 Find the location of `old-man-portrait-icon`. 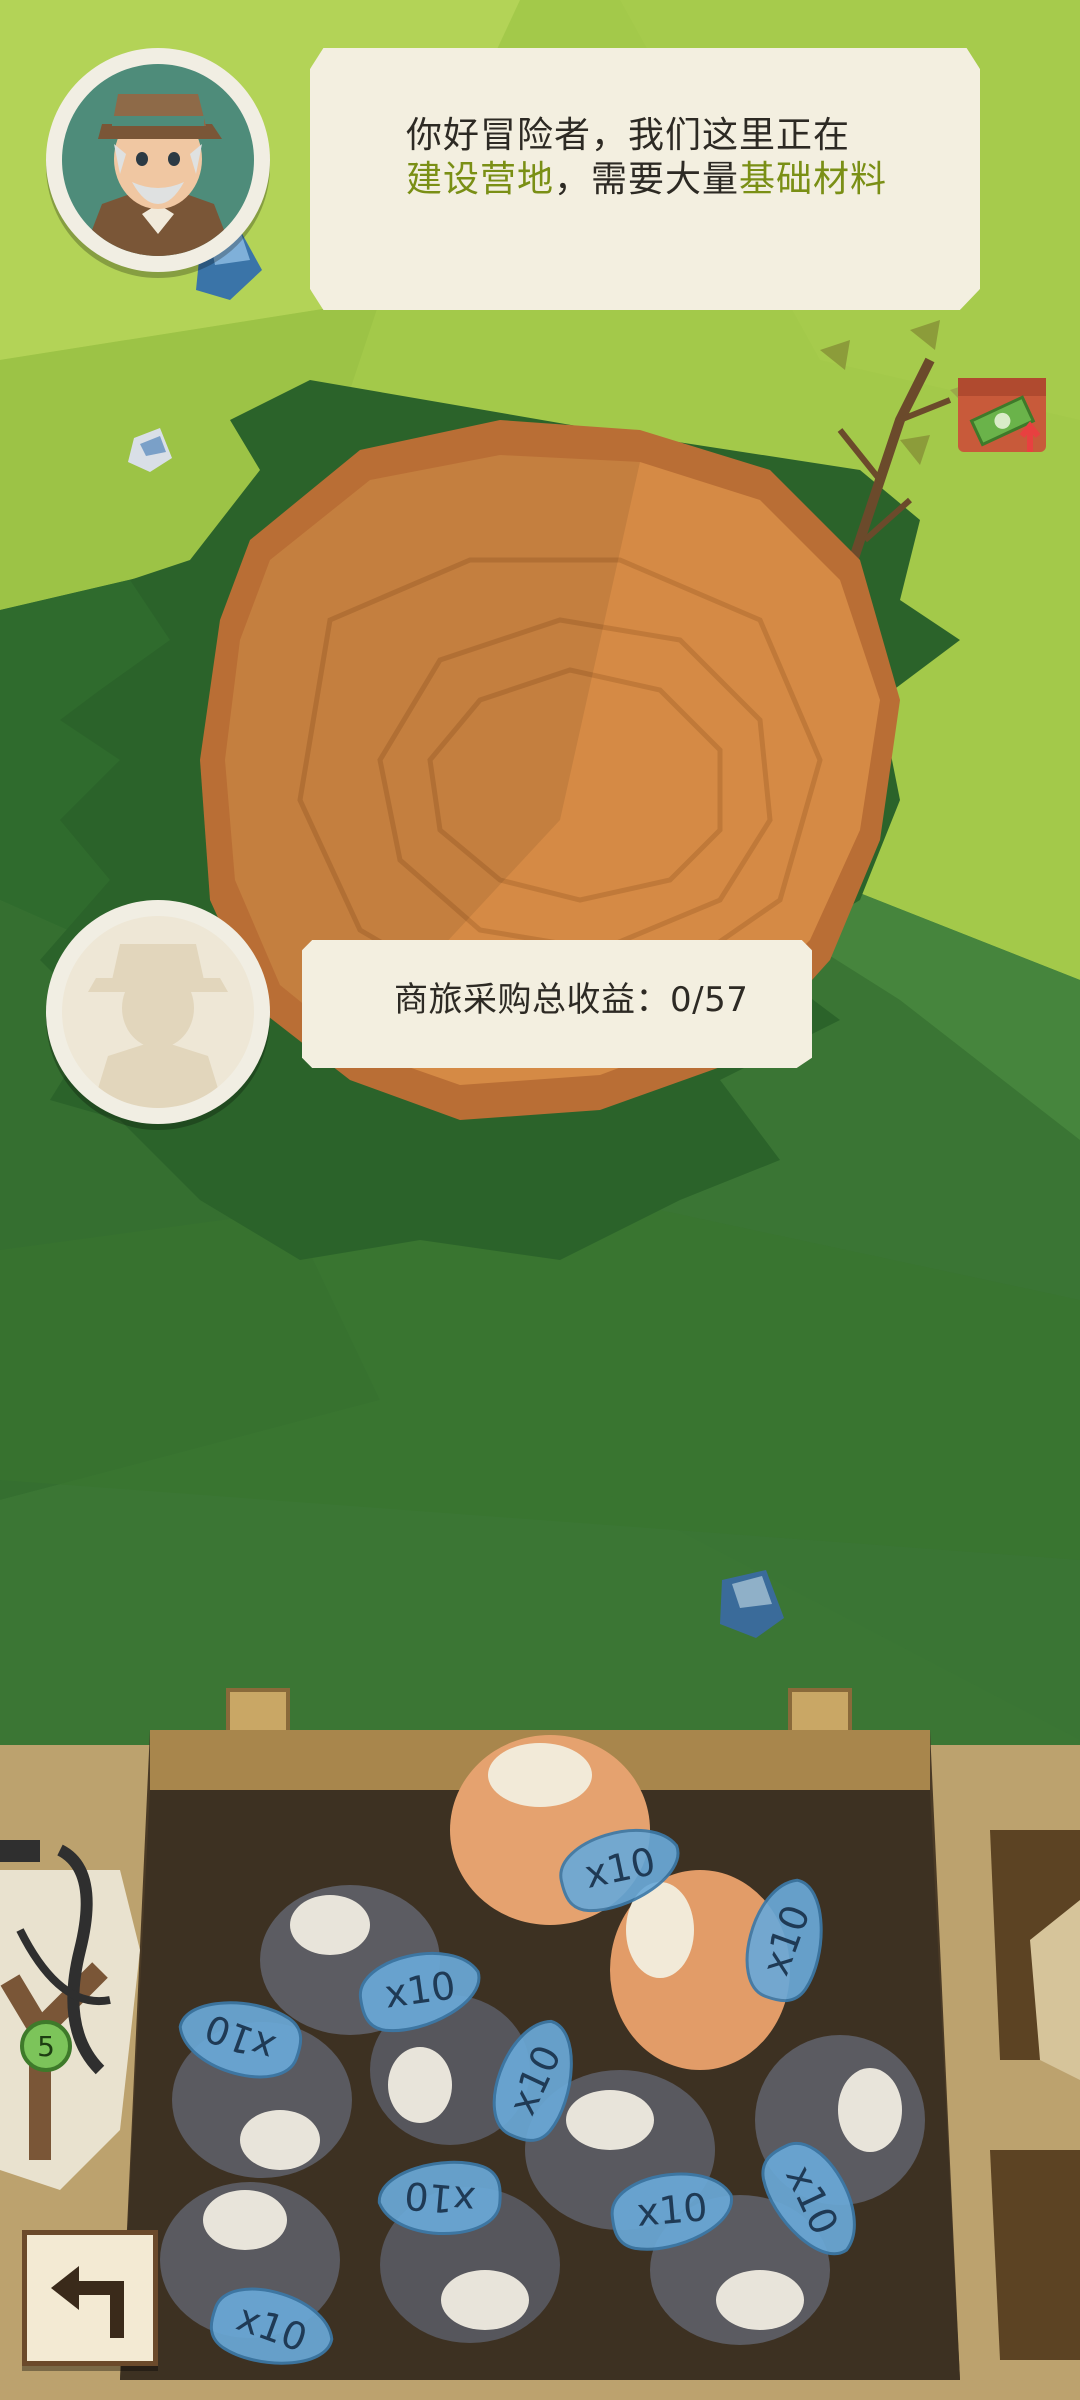

old-man-portrait-icon is located at coordinates (158, 160).